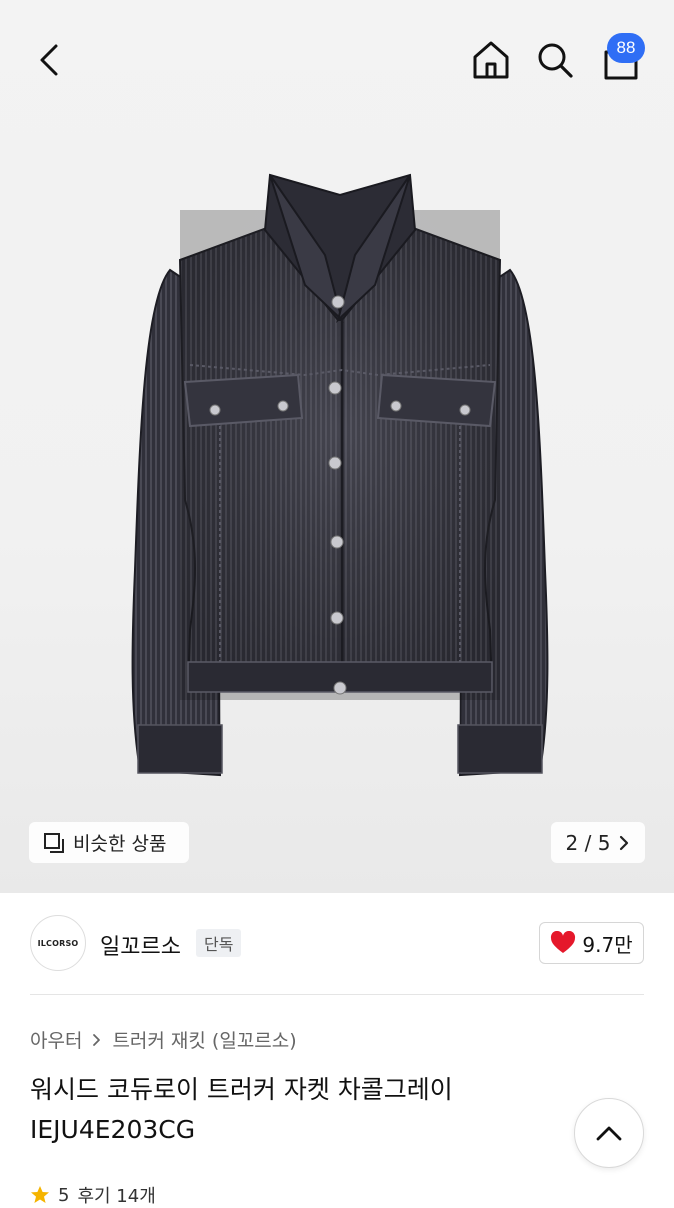 The width and height of the screenshot is (674, 1208). I want to click on breadcrumb-category: 아우터, so click(56, 1039).